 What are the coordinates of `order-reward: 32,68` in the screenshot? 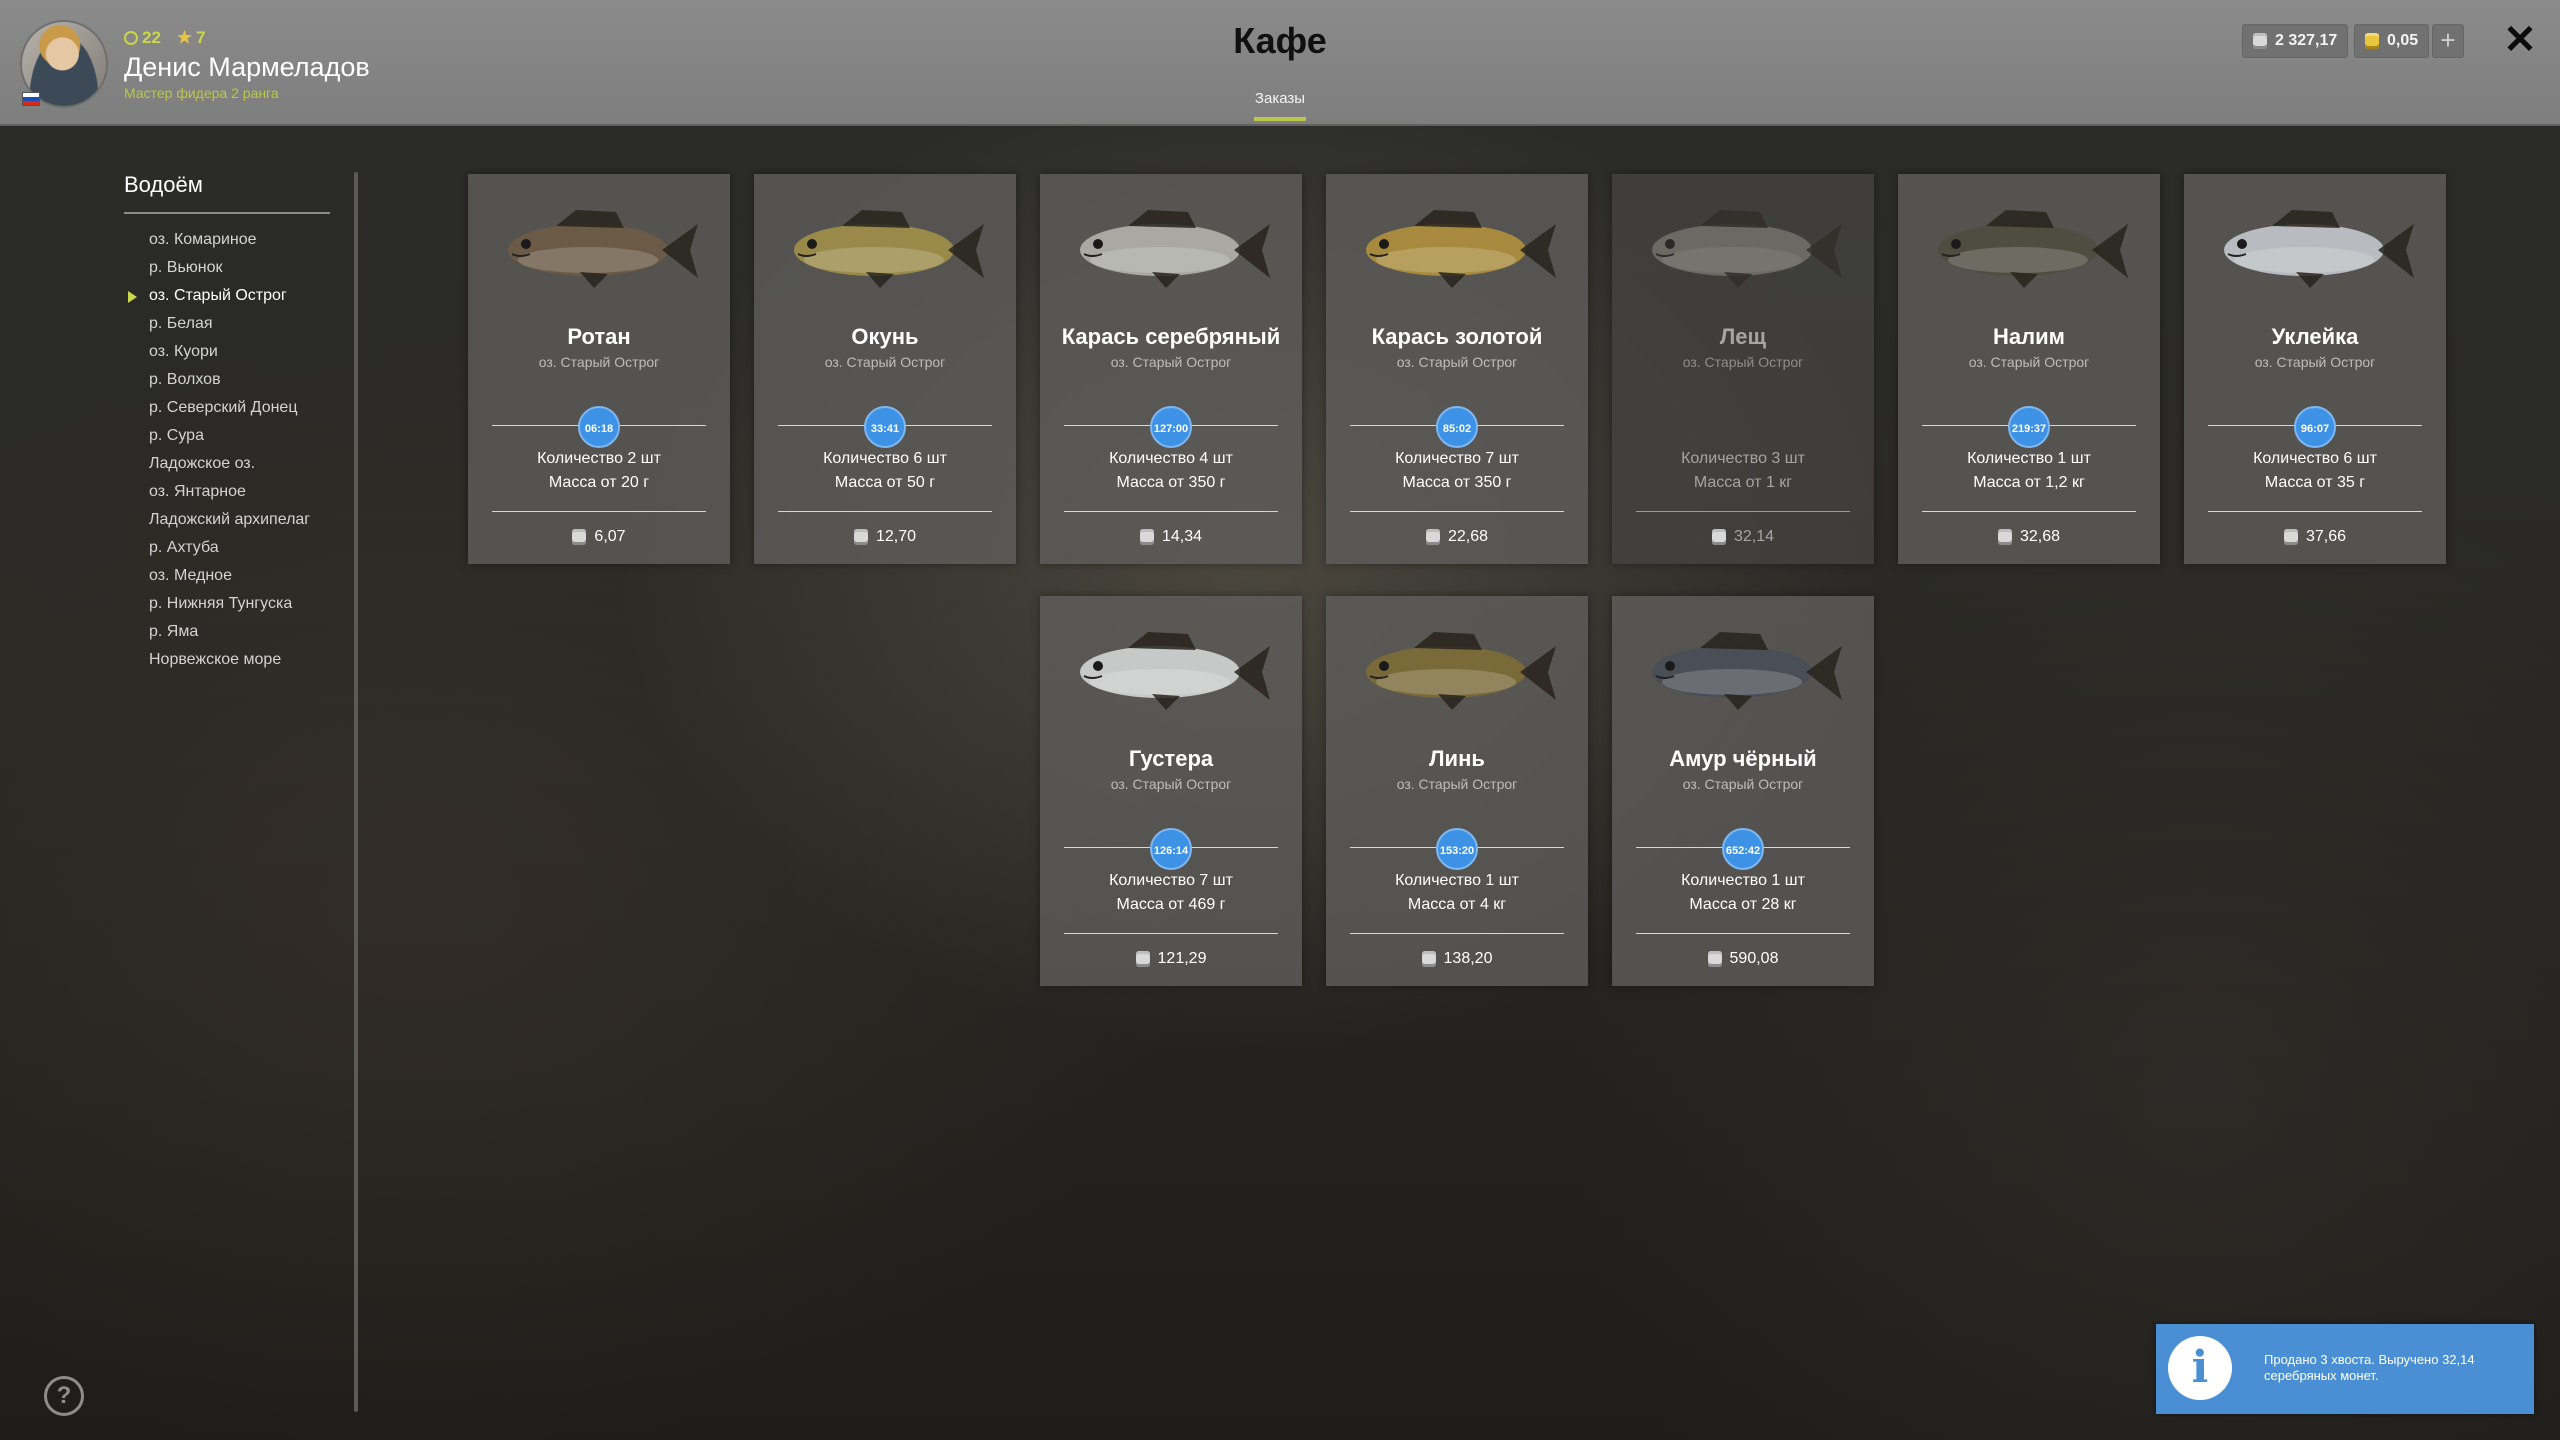 It's located at (2029, 537).